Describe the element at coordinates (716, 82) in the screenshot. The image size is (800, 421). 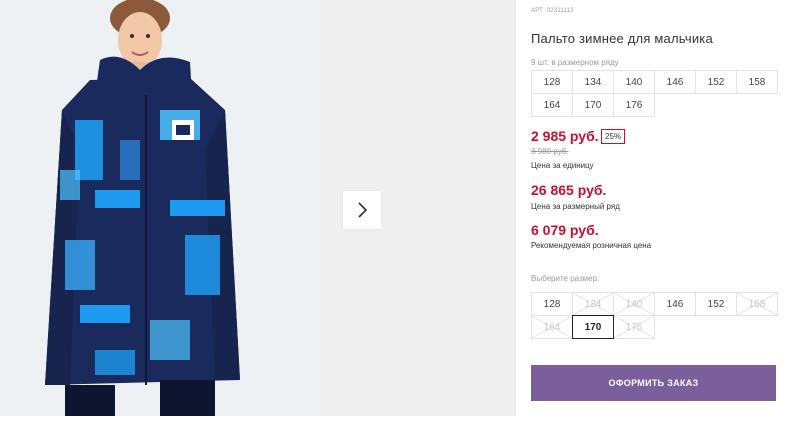
I see `pack-size-cell: 152` at that location.